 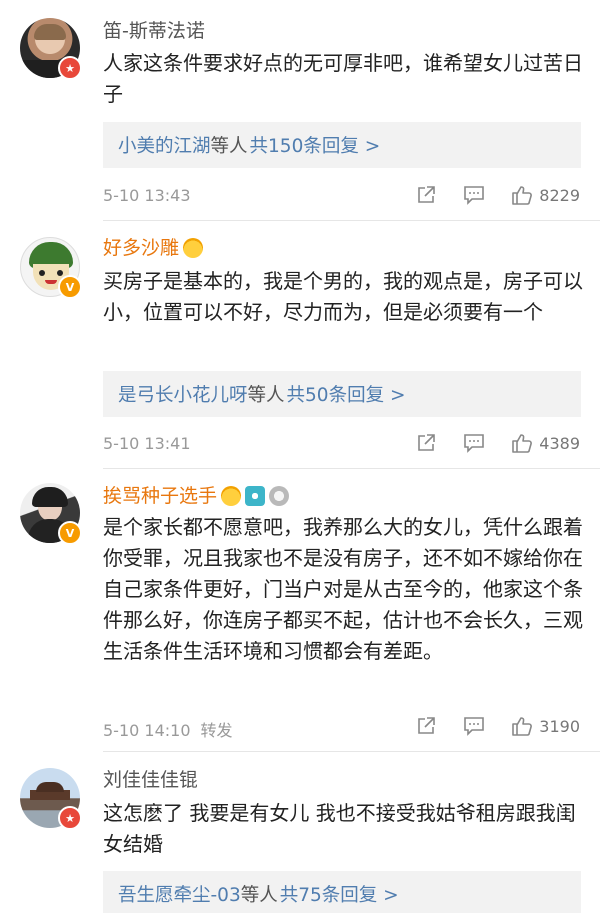 I want to click on username: 笛-斯蒂法诺, so click(x=154, y=31).